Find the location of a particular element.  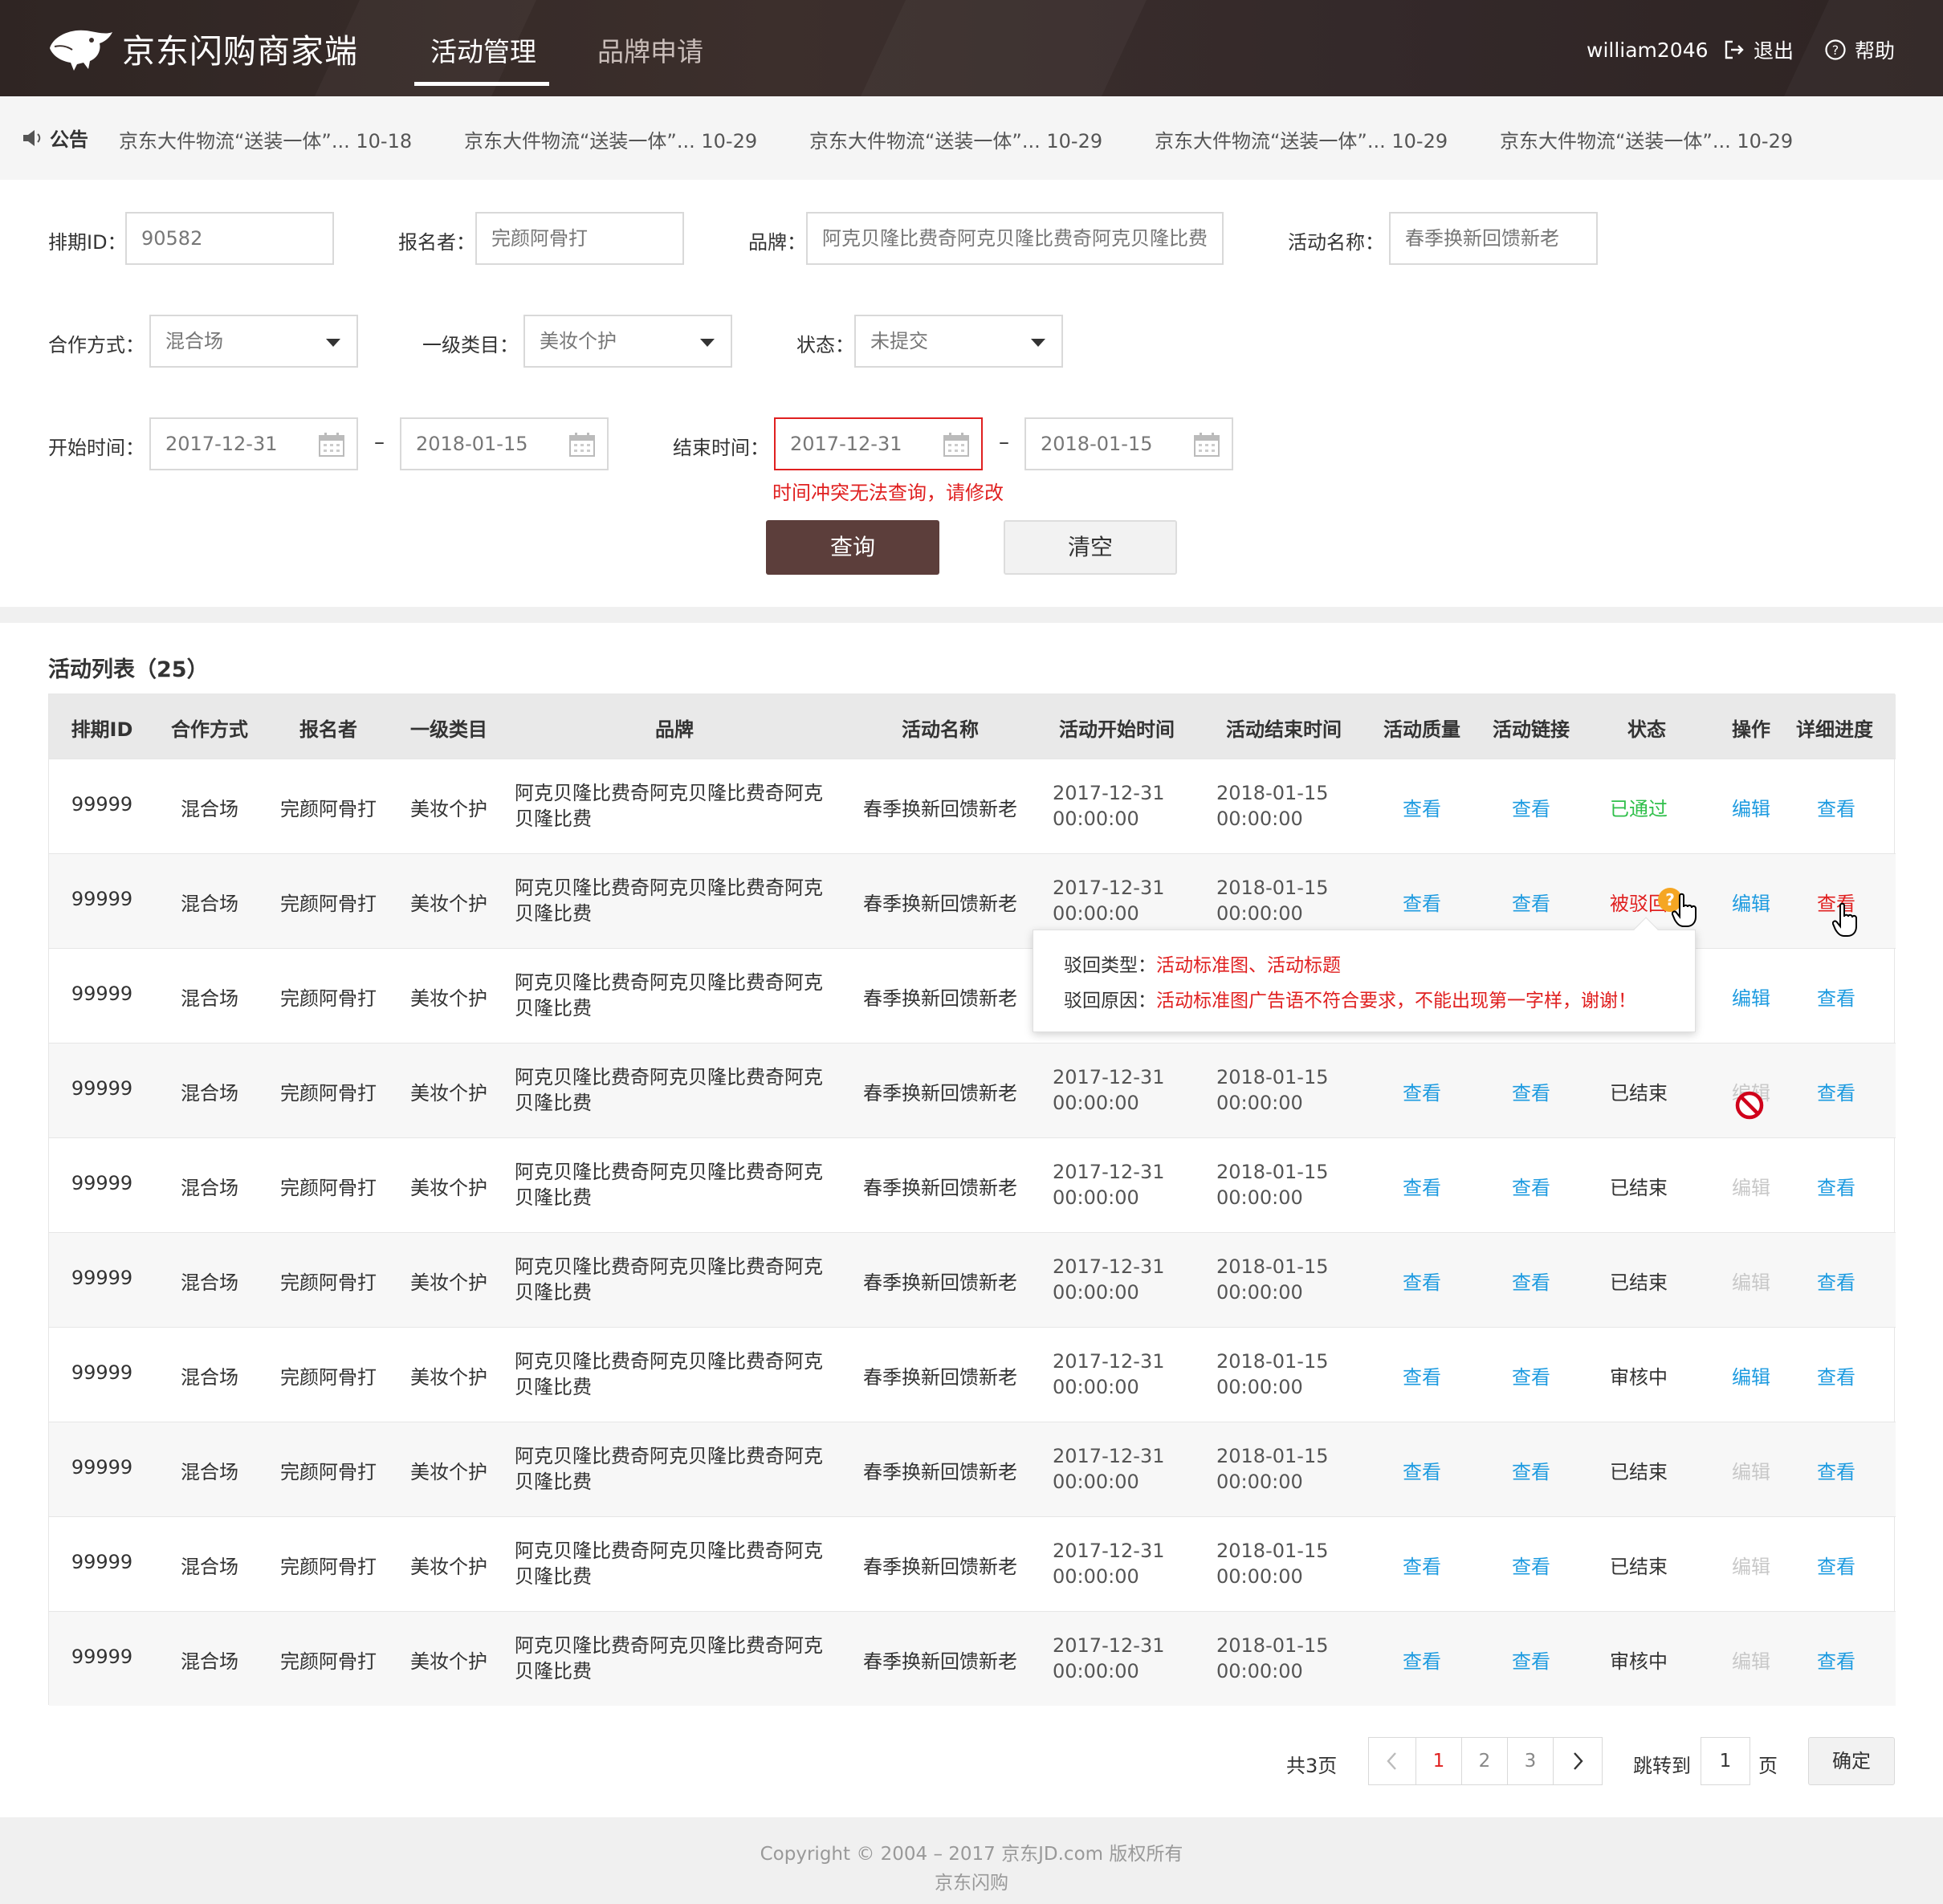

logout-button: 退出 is located at coordinates (1758, 50).